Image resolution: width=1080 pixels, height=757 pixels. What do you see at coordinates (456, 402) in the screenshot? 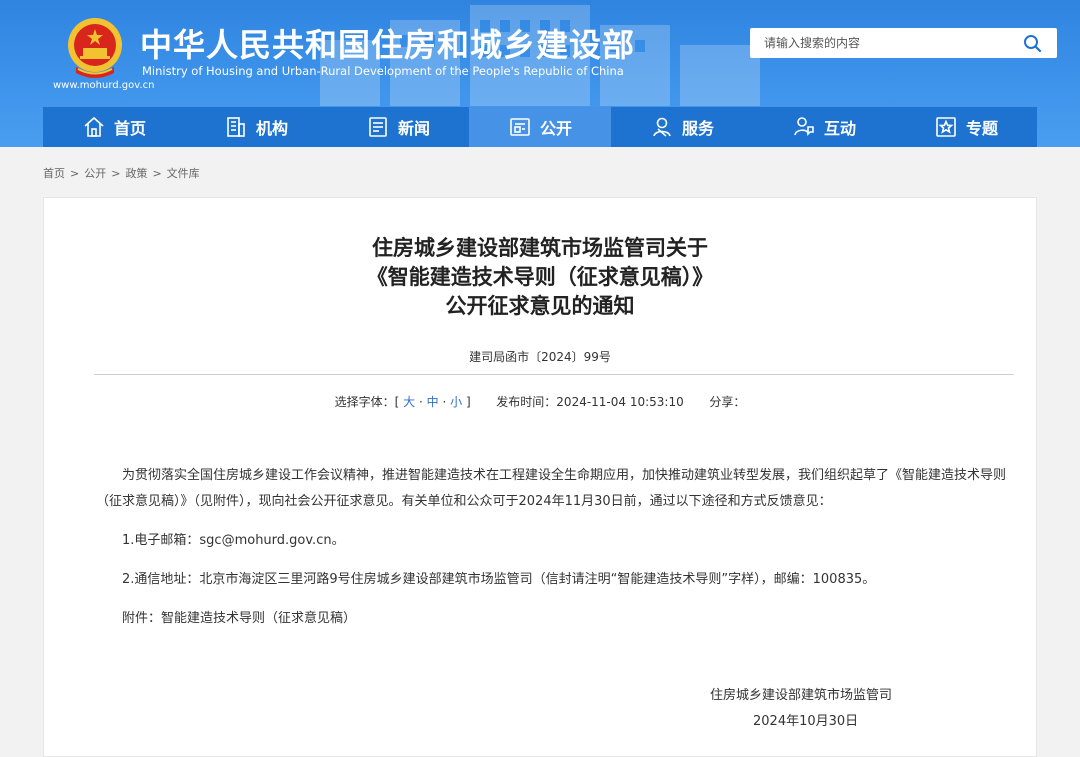
I see `font-small-button: 小` at bounding box center [456, 402].